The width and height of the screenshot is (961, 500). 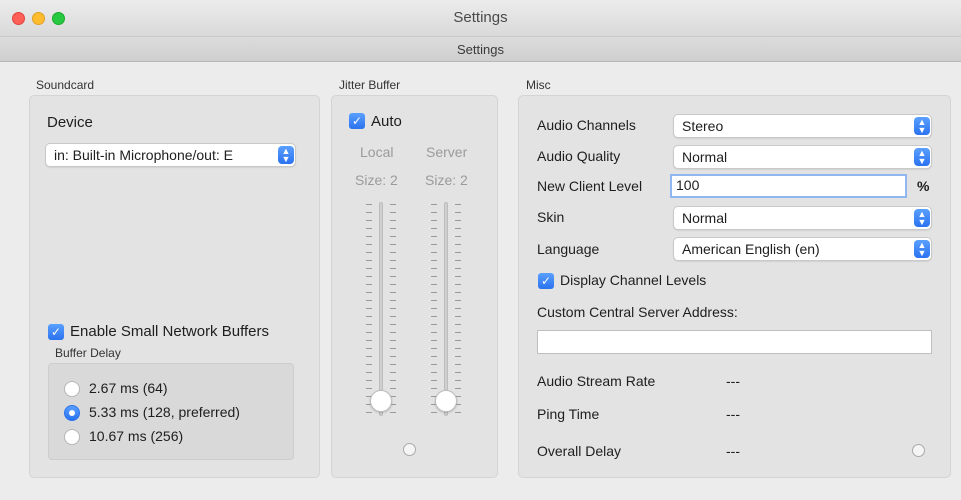 What do you see at coordinates (568, 249) in the screenshot?
I see `language-label: Language` at bounding box center [568, 249].